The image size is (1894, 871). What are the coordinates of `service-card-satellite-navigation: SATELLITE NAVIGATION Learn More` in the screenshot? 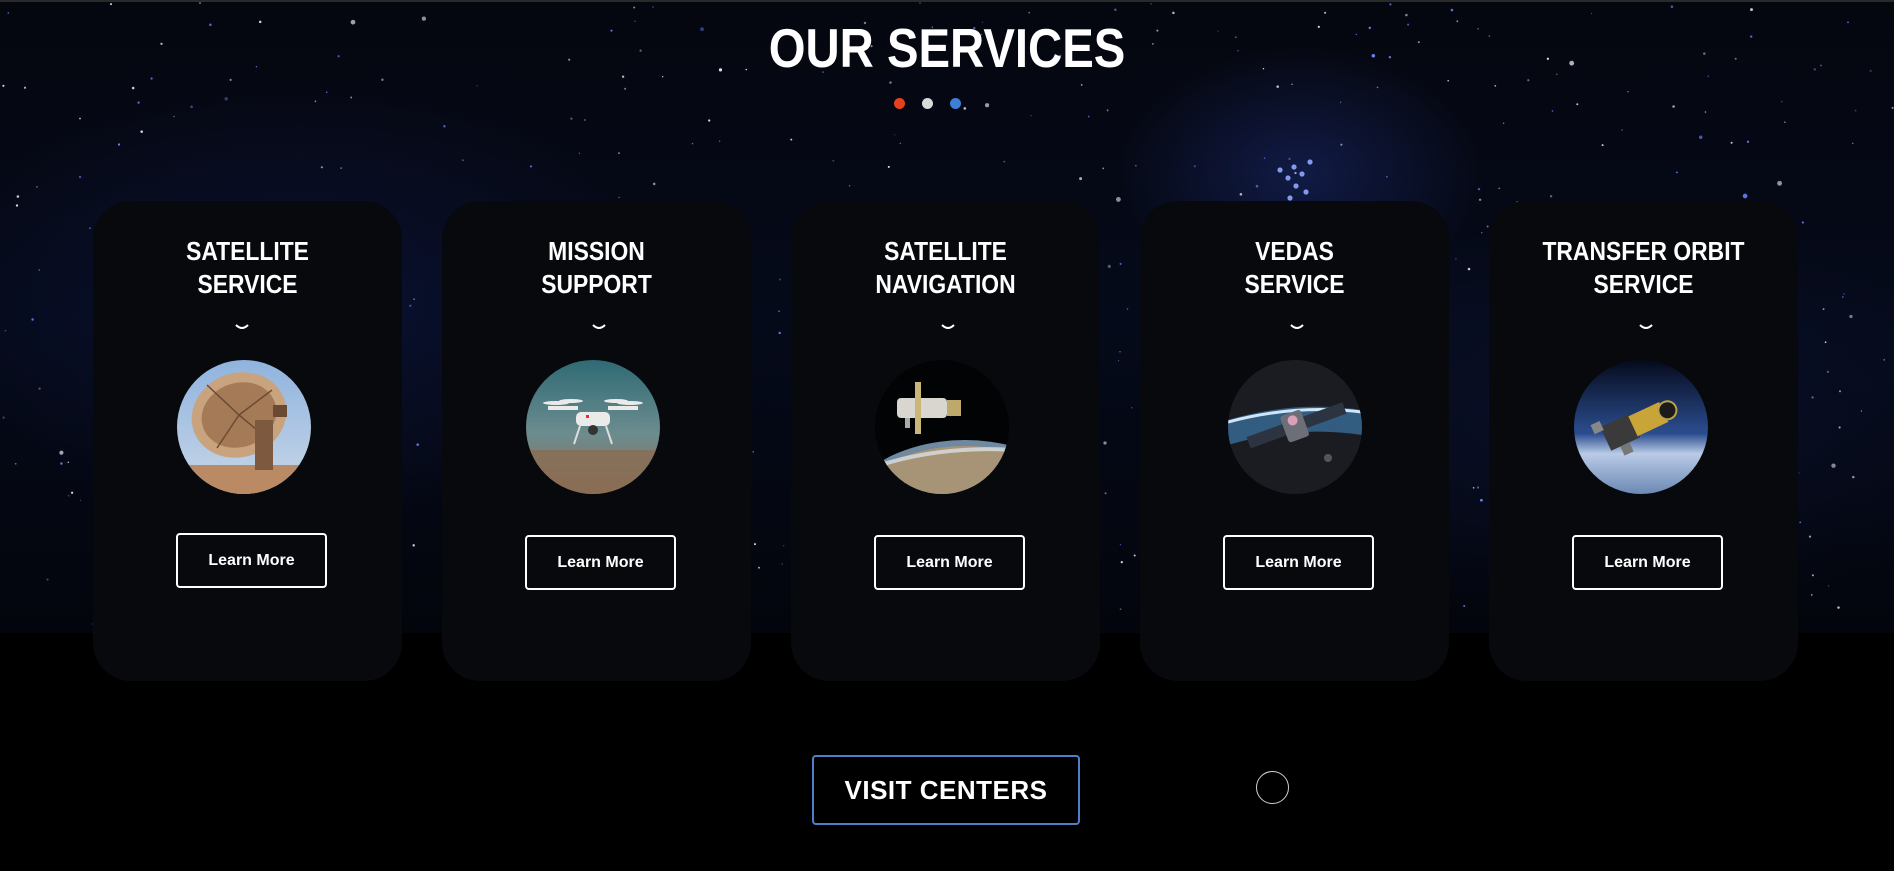 It's located at (945, 441).